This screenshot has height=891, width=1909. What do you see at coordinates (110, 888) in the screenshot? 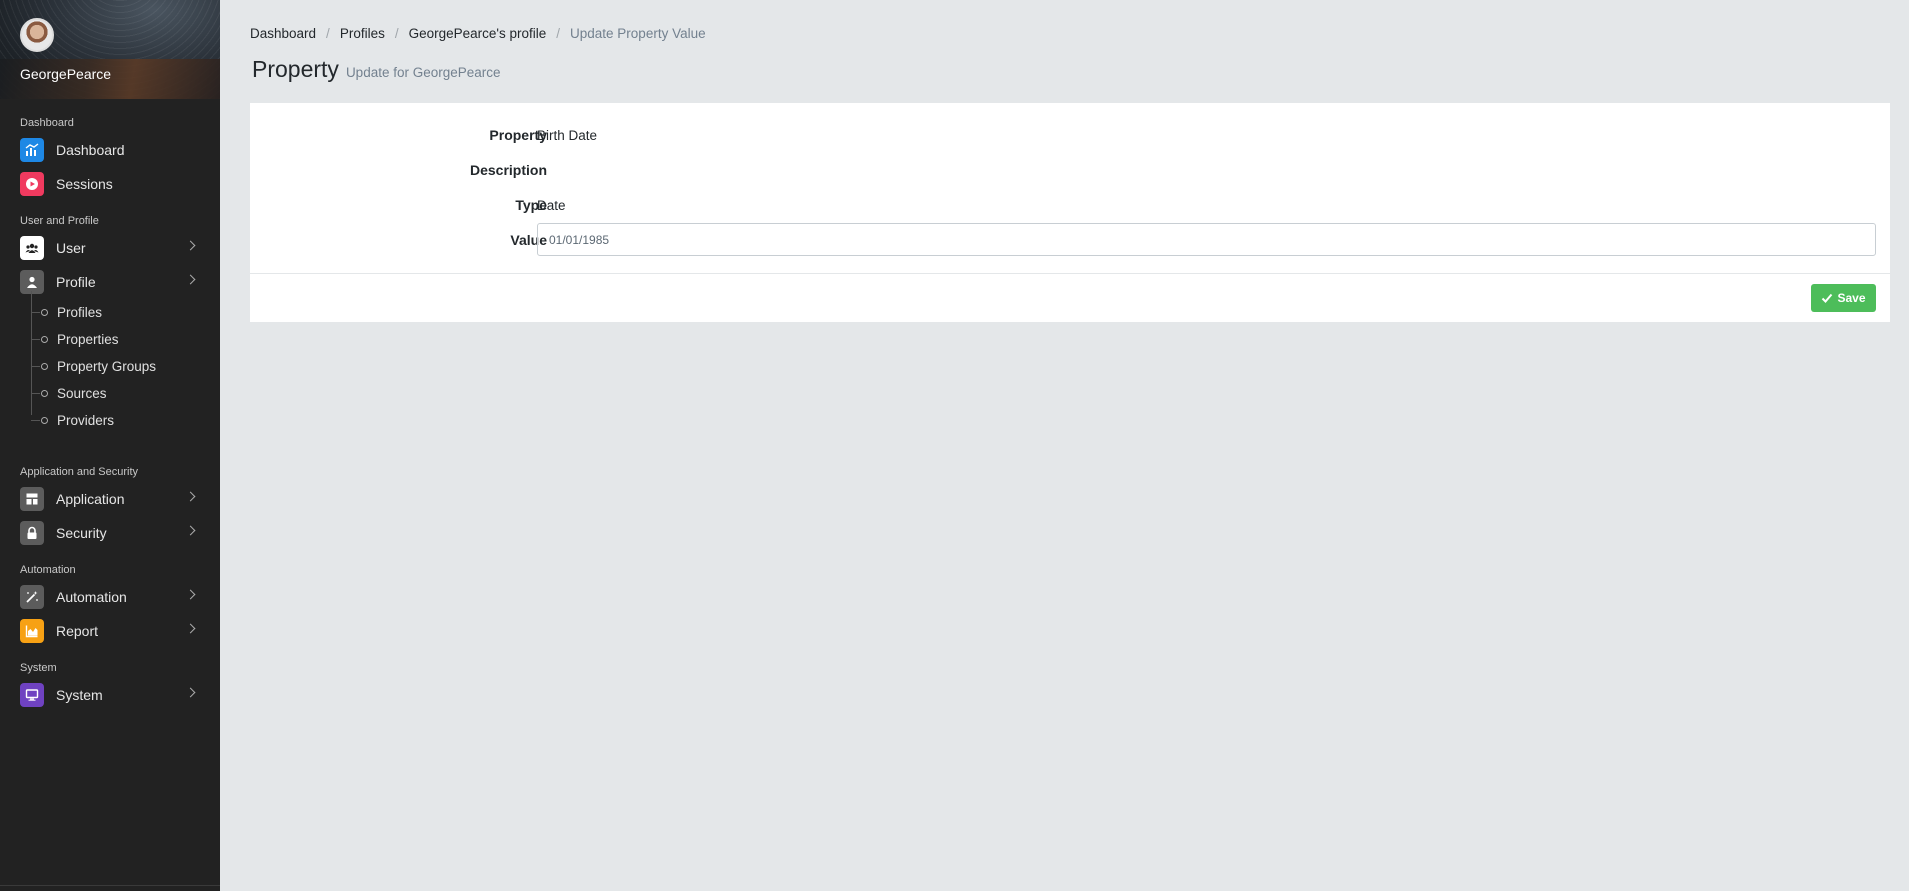
I see `sidebar-footer` at bounding box center [110, 888].